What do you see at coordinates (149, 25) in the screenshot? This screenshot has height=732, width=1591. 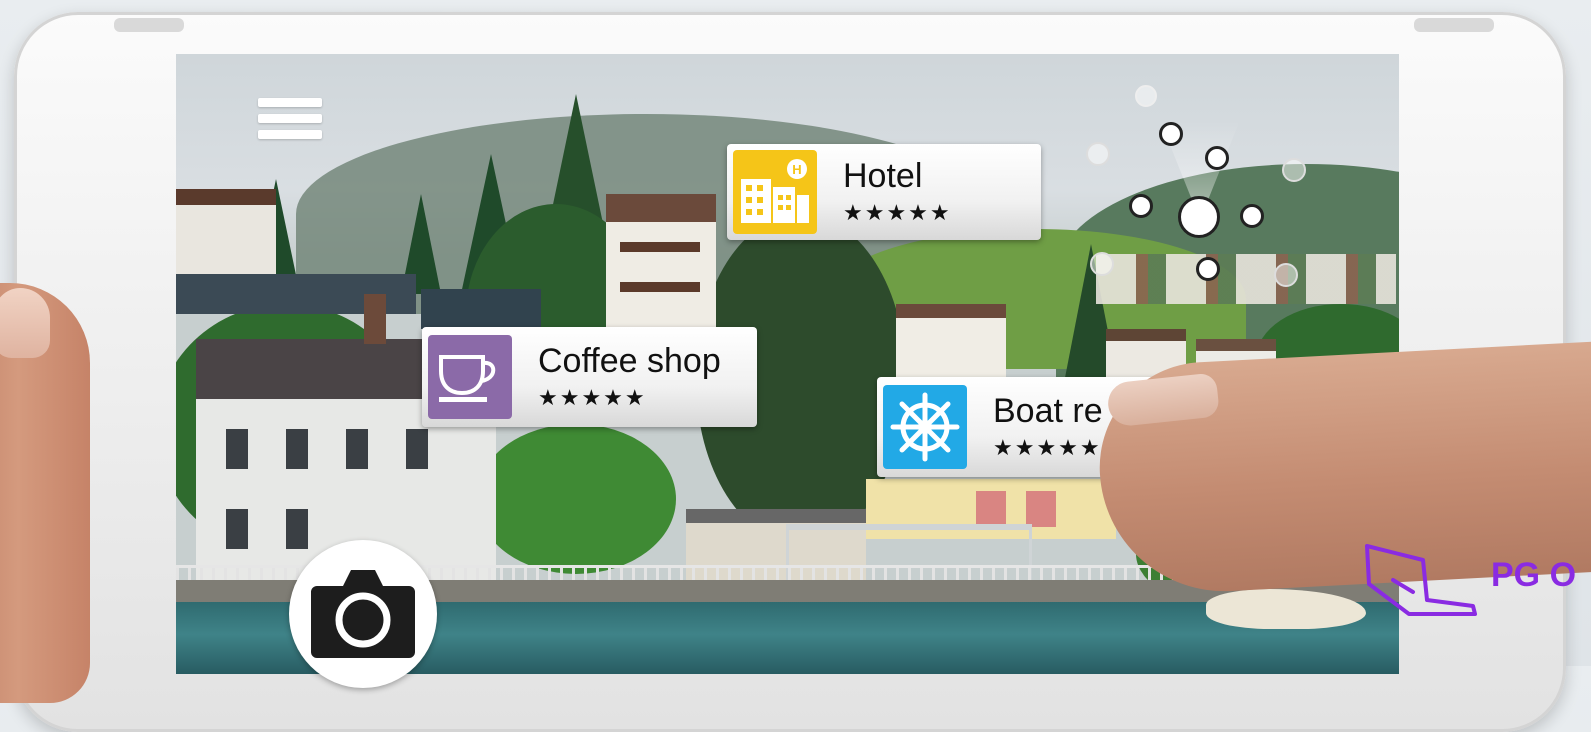 I see `volume-button` at bounding box center [149, 25].